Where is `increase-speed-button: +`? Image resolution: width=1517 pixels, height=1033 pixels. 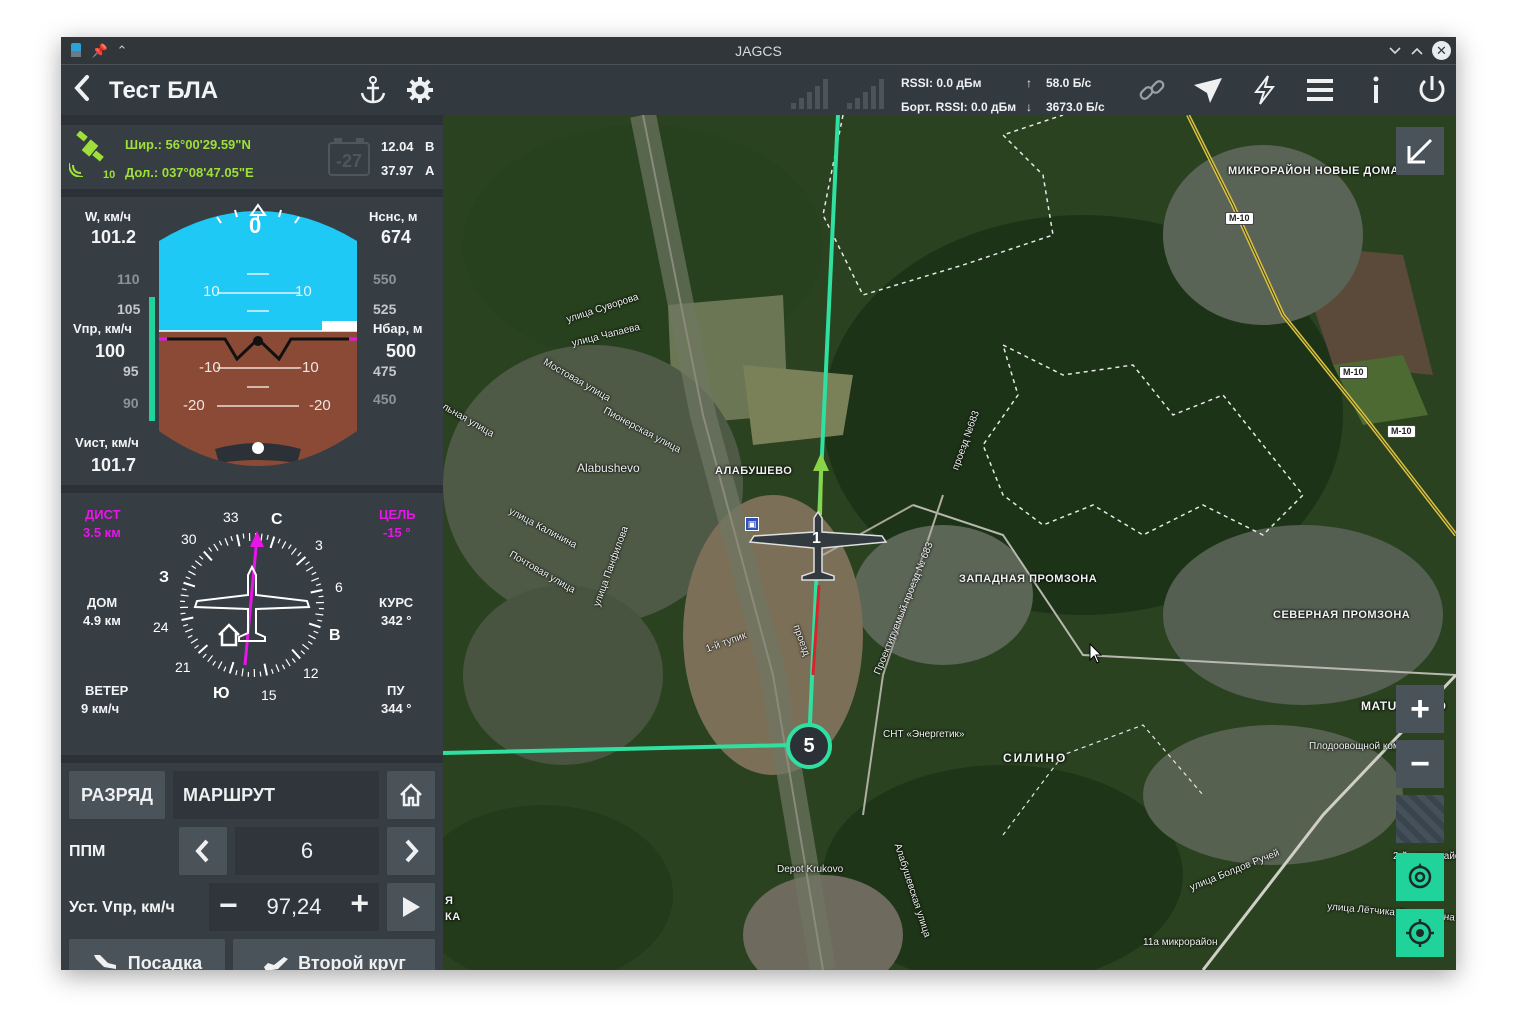
increase-speed-button: + is located at coordinates (359, 903).